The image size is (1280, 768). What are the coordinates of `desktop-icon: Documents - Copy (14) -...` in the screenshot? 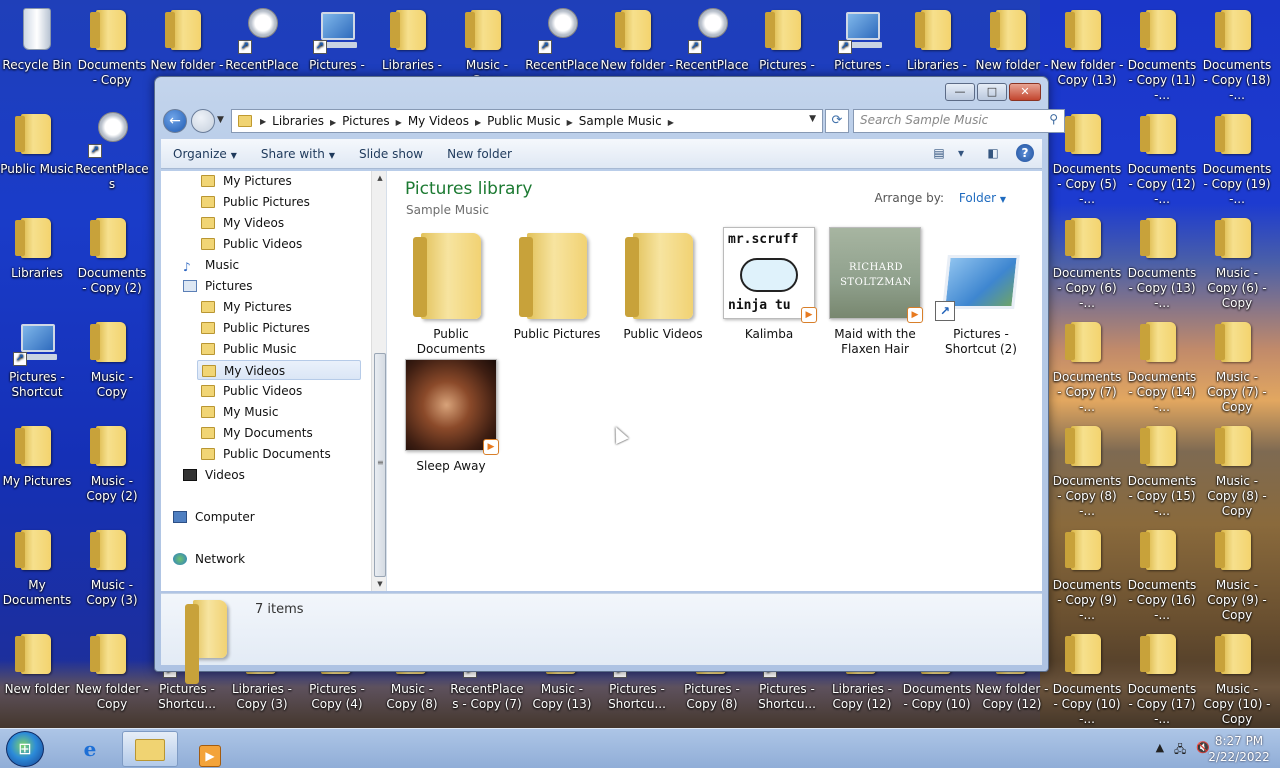 It's located at (1162, 364).